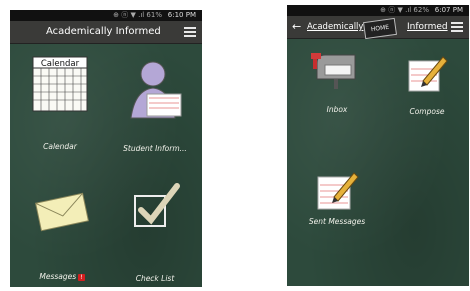  What do you see at coordinates (62, 276) in the screenshot?
I see `messages-label: Messages!` at bounding box center [62, 276].